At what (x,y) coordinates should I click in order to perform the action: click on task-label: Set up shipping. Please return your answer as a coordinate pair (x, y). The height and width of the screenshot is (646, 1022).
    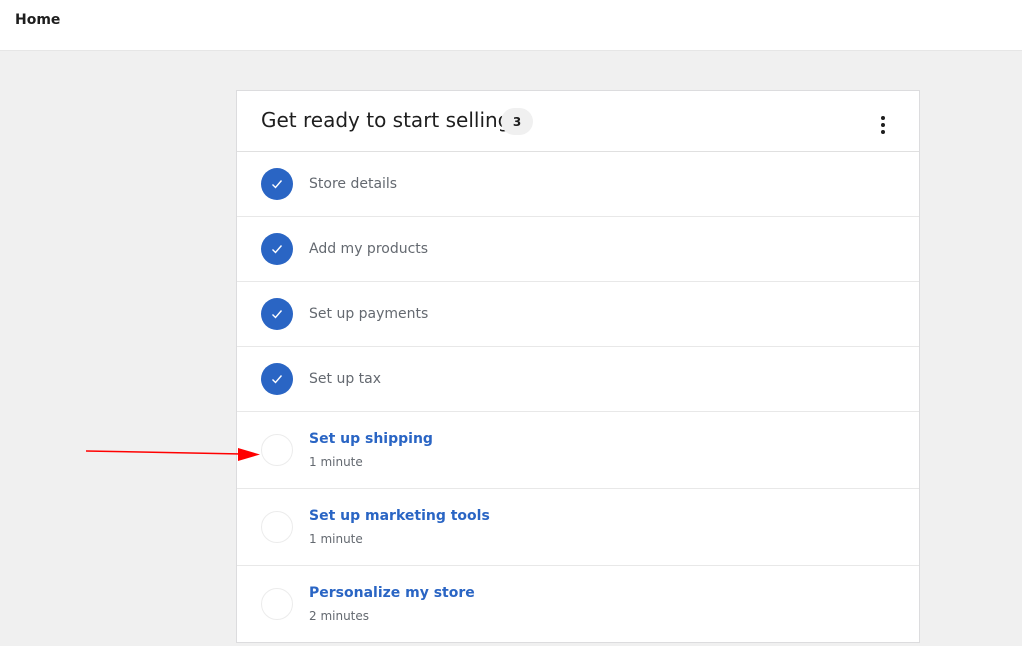
    Looking at the image, I should click on (371, 439).